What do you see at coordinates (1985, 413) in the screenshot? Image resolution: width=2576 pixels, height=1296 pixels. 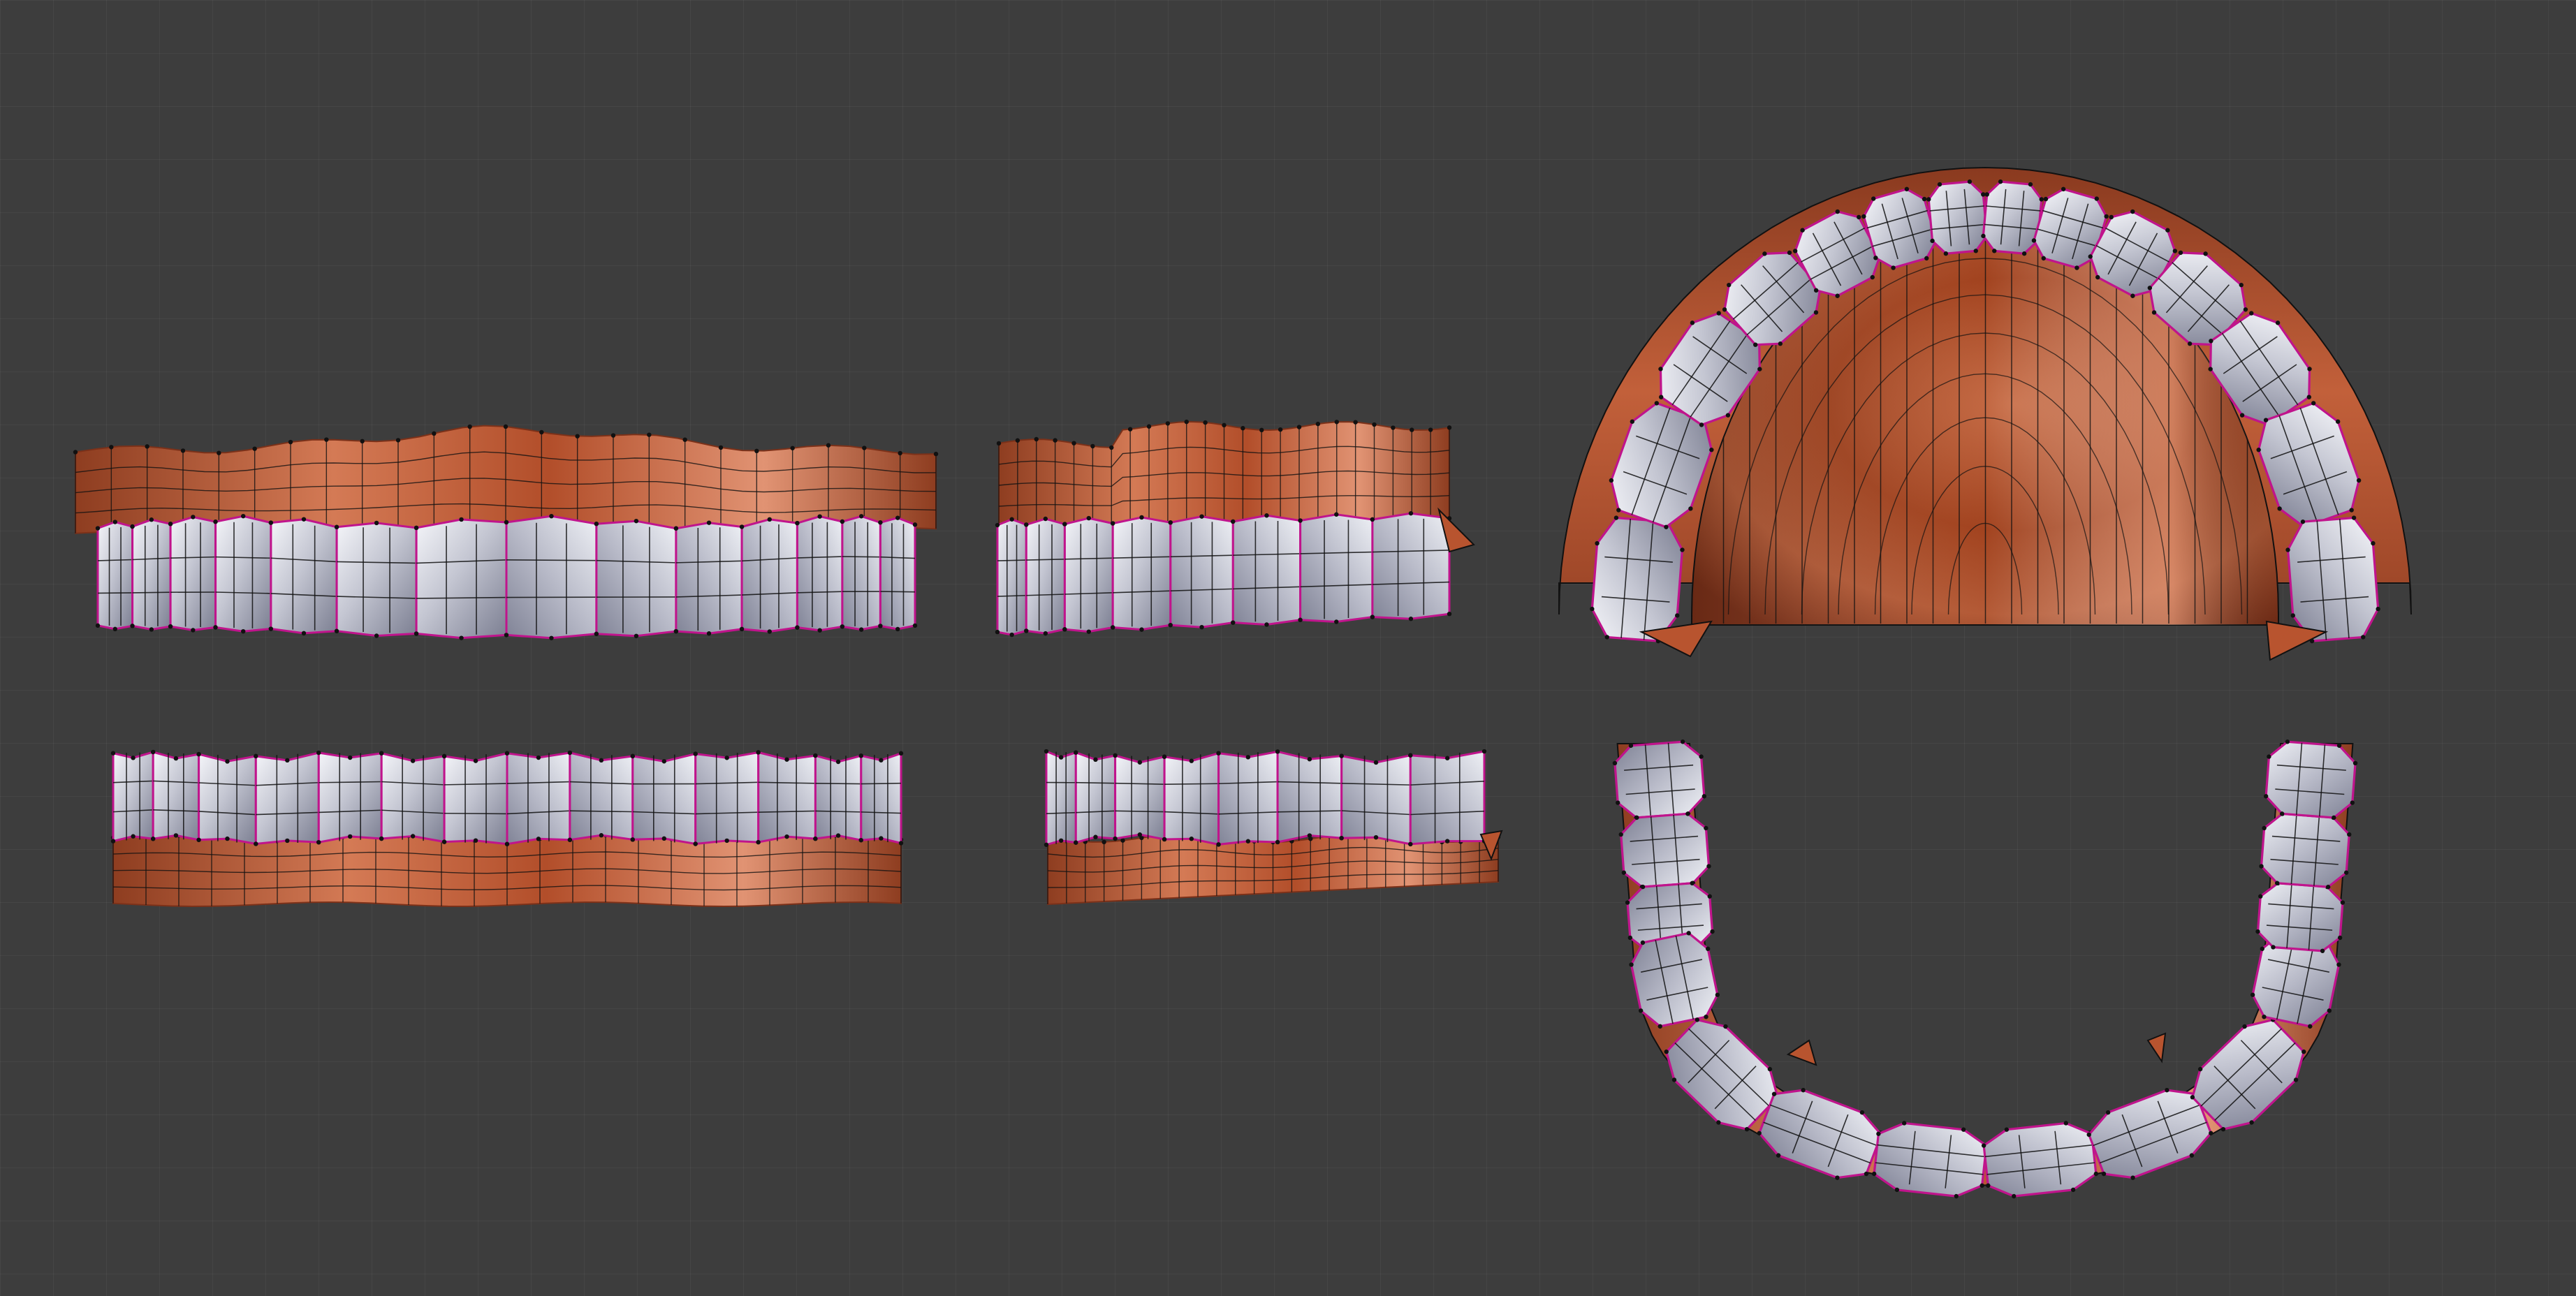 I see `upper-teeth-bottom-view` at bounding box center [1985, 413].